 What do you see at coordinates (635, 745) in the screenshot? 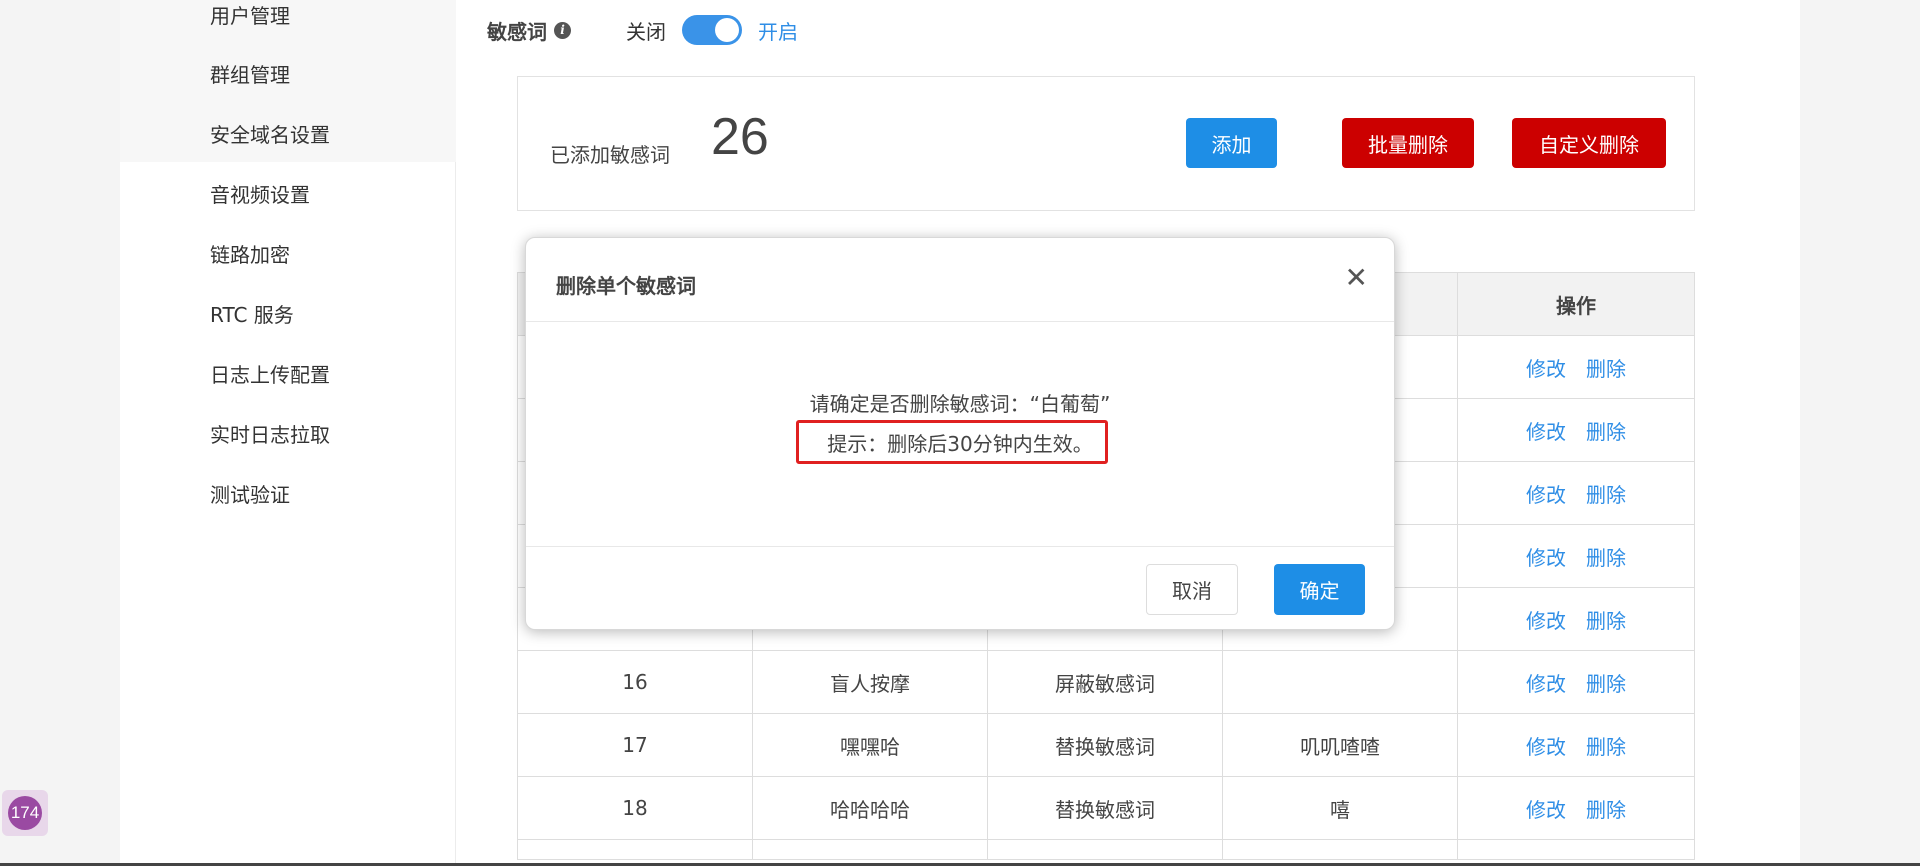
I see `cell-index: 17` at bounding box center [635, 745].